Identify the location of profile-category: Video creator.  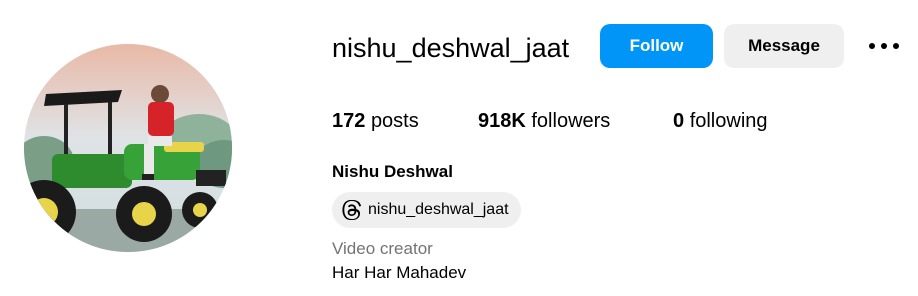
(382, 248).